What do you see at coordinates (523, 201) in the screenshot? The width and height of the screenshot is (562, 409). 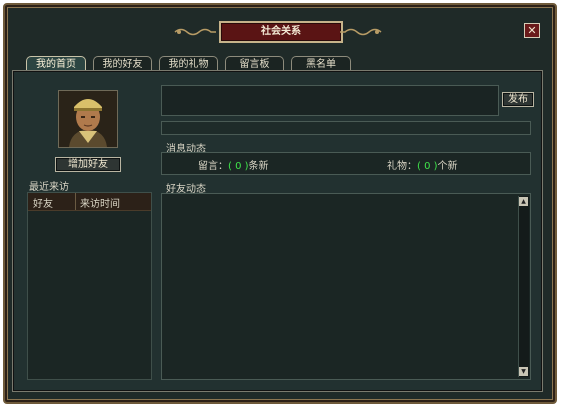 I see `arrow-up-icon: ▲` at bounding box center [523, 201].